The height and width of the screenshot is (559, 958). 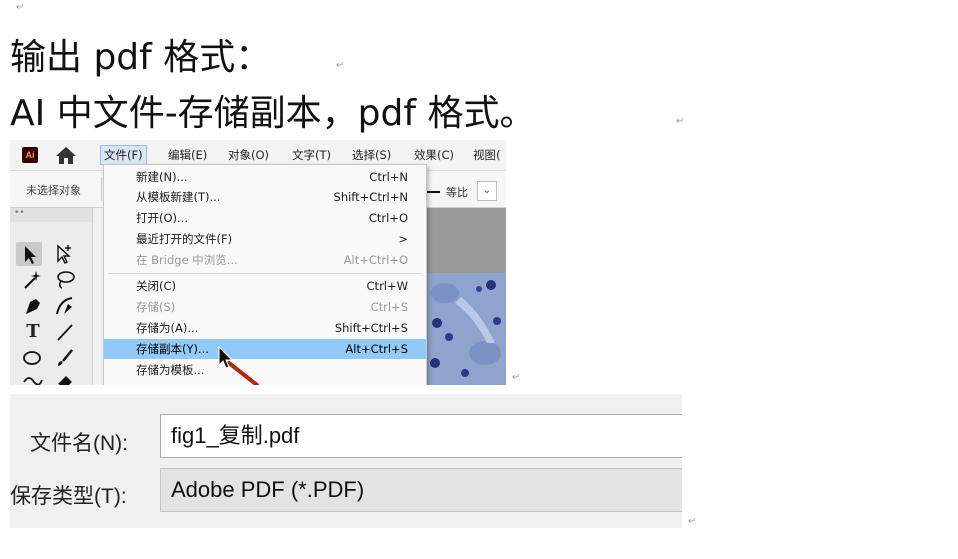 What do you see at coordinates (33, 376) in the screenshot?
I see `shaper-tool-icon` at bounding box center [33, 376].